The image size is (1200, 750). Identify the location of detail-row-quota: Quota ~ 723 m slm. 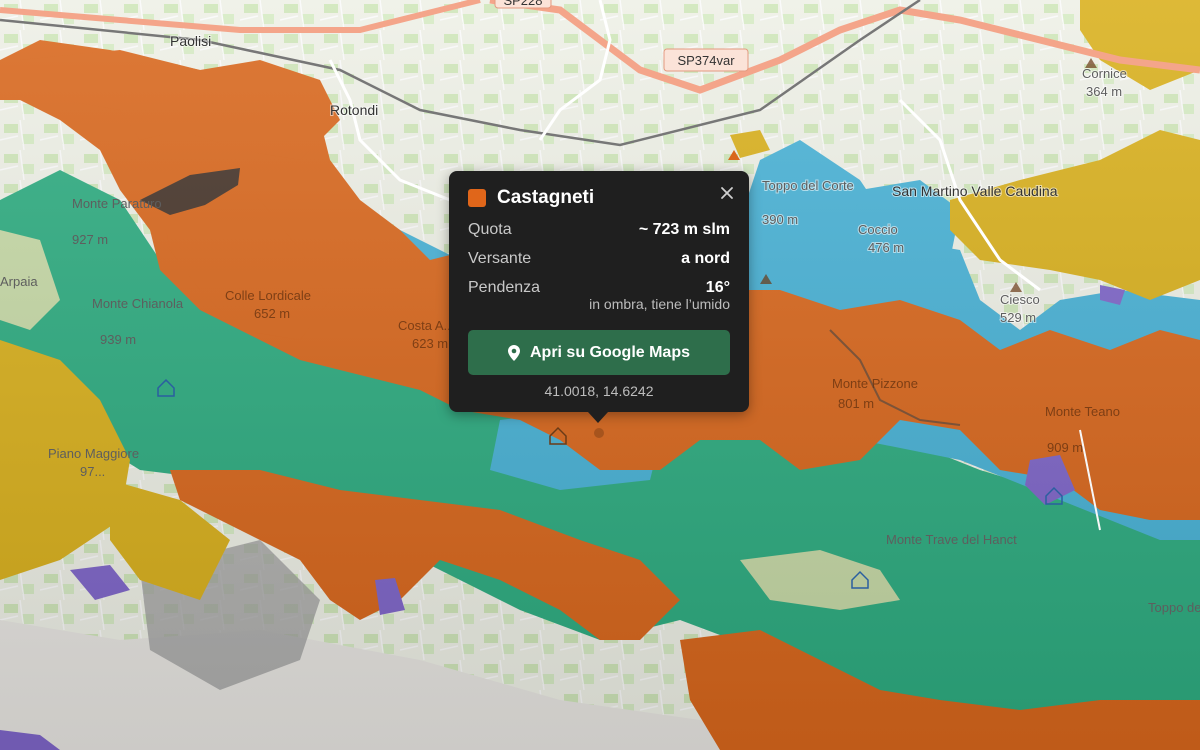
(599, 229).